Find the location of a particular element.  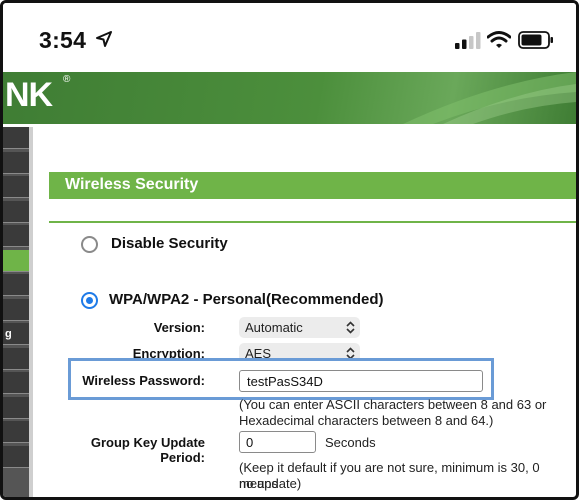

clock-time: 3:54 is located at coordinates (63, 40).